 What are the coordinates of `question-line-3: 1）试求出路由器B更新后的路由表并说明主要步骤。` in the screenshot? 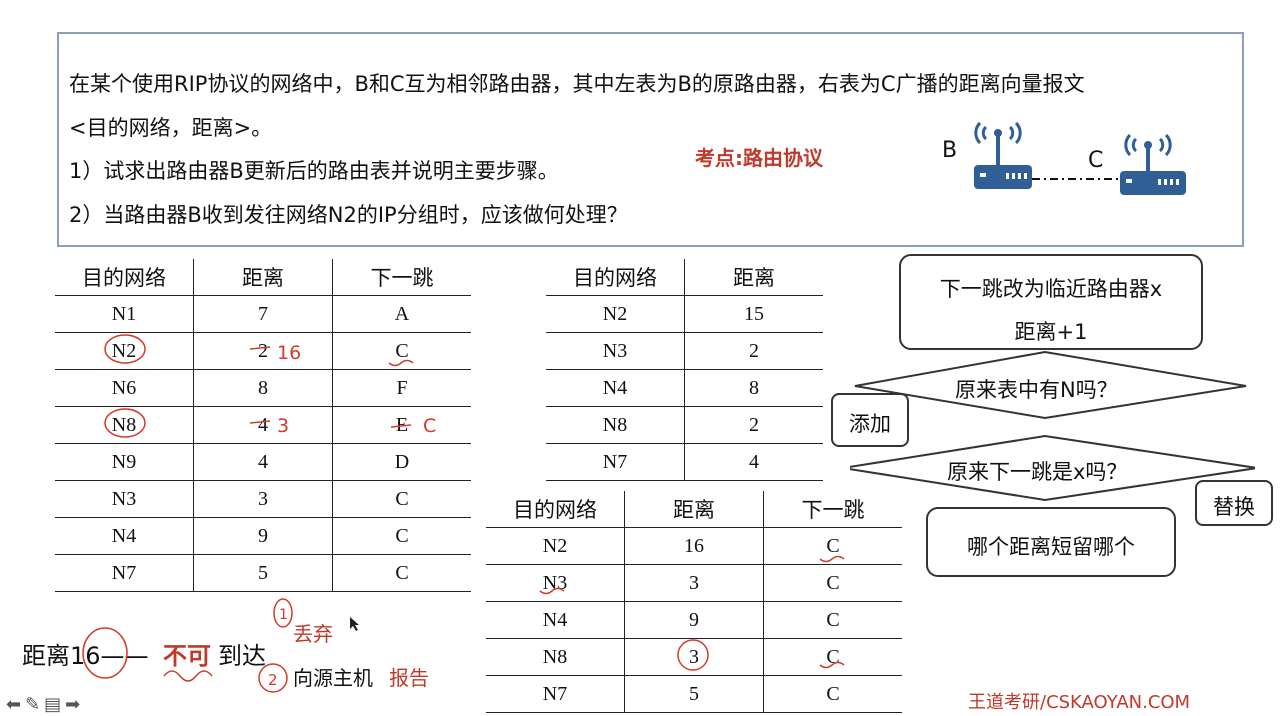 It's located at (314, 171).